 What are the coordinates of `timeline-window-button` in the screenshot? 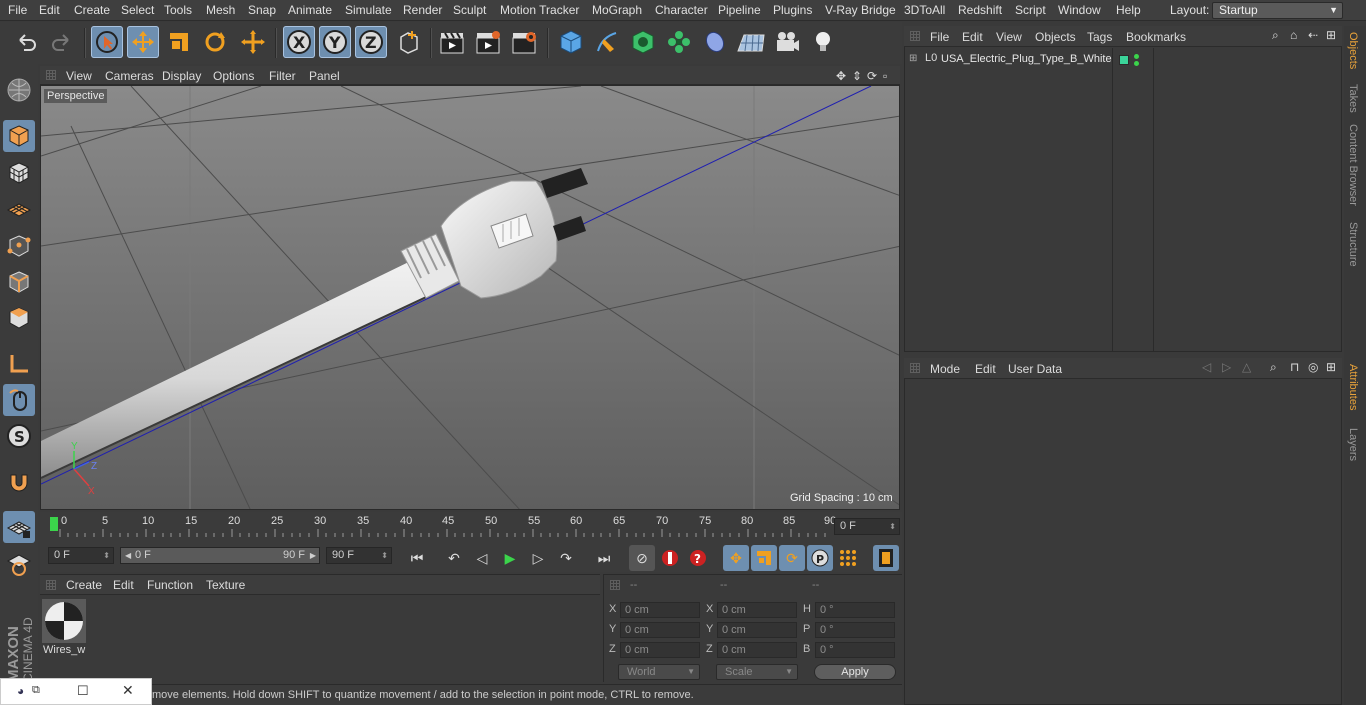 It's located at (886, 558).